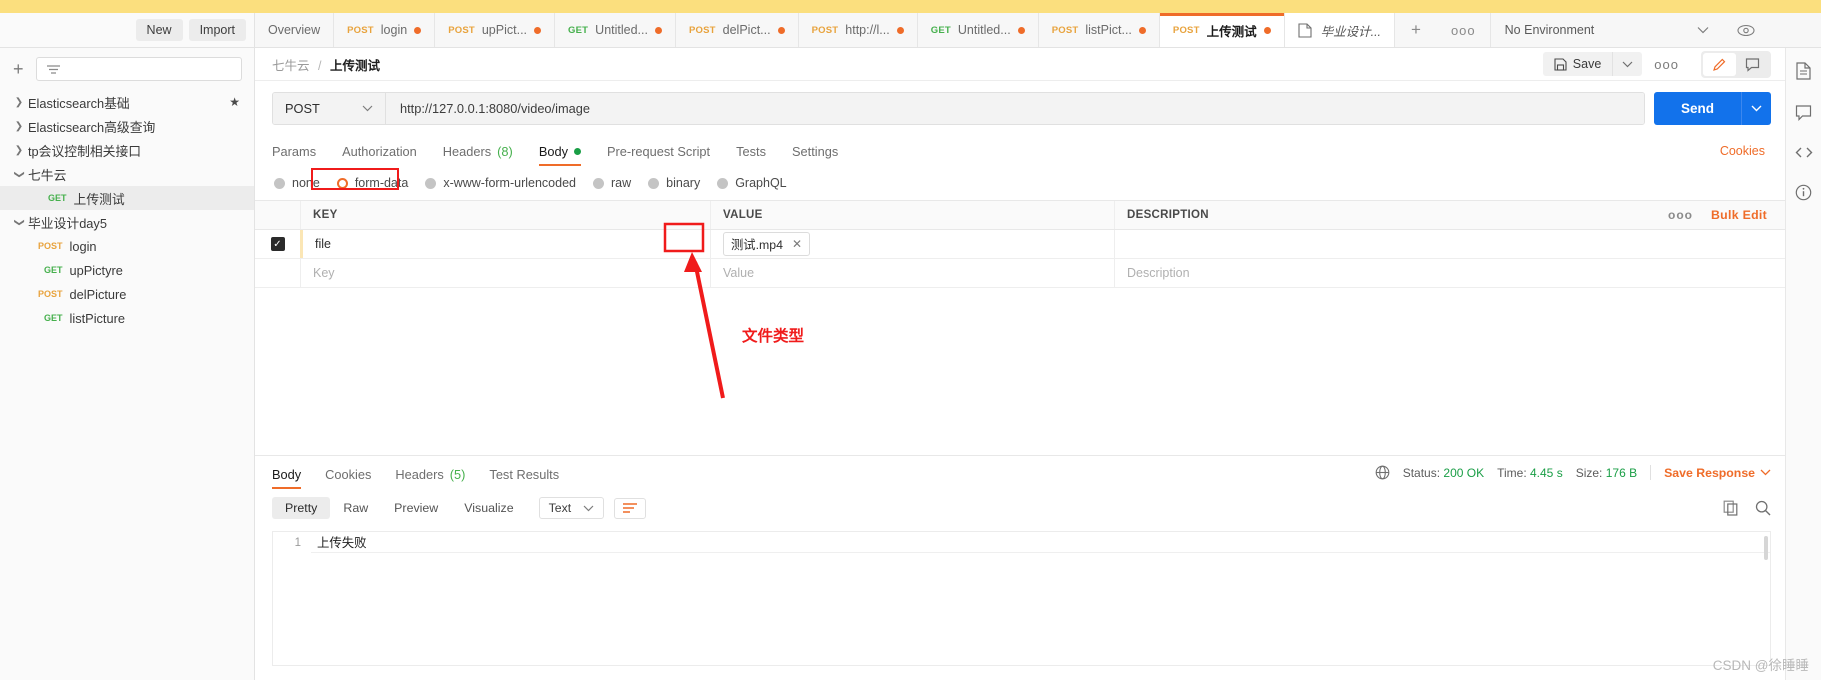 This screenshot has width=1821, height=680. I want to click on sidebar-item-tp-meeting-api: ❯ tp会议控制相关接口, so click(127, 150).